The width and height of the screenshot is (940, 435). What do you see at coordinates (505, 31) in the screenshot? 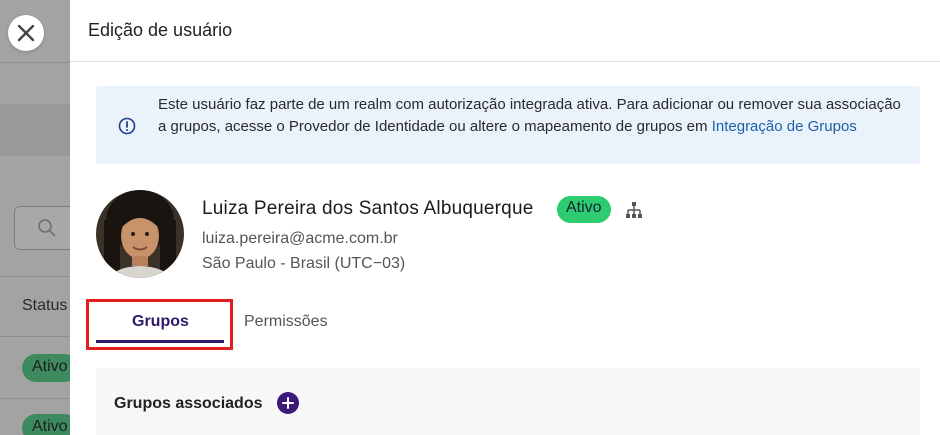
I see `drawer-header: Edição de usuário` at bounding box center [505, 31].